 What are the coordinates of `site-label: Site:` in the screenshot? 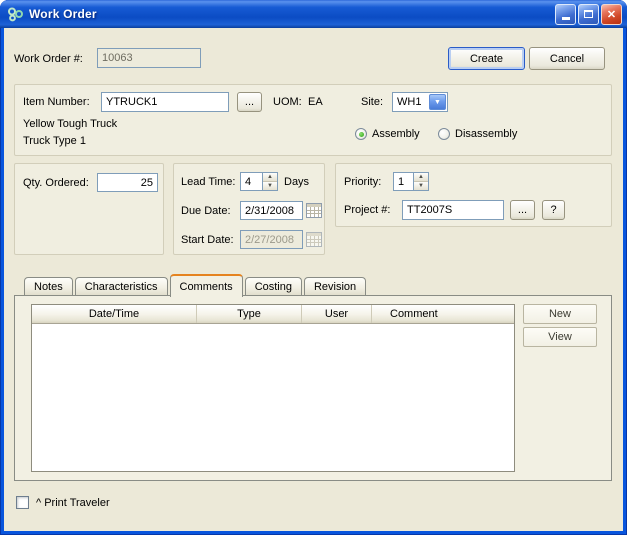 It's located at (372, 102).